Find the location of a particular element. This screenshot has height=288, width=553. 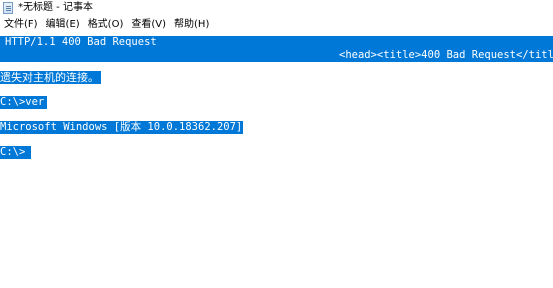

menu-help: 帮助(H) is located at coordinates (191, 25).